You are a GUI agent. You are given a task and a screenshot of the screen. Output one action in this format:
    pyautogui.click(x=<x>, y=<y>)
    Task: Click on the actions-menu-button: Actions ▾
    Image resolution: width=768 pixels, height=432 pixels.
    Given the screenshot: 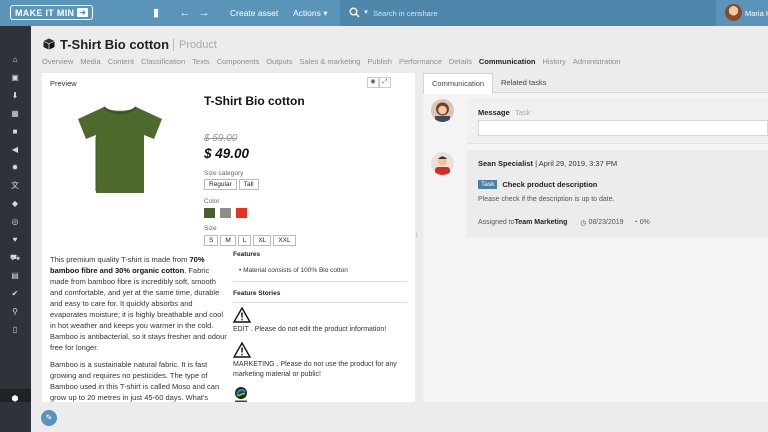 What is the action you would take?
    pyautogui.click(x=310, y=13)
    